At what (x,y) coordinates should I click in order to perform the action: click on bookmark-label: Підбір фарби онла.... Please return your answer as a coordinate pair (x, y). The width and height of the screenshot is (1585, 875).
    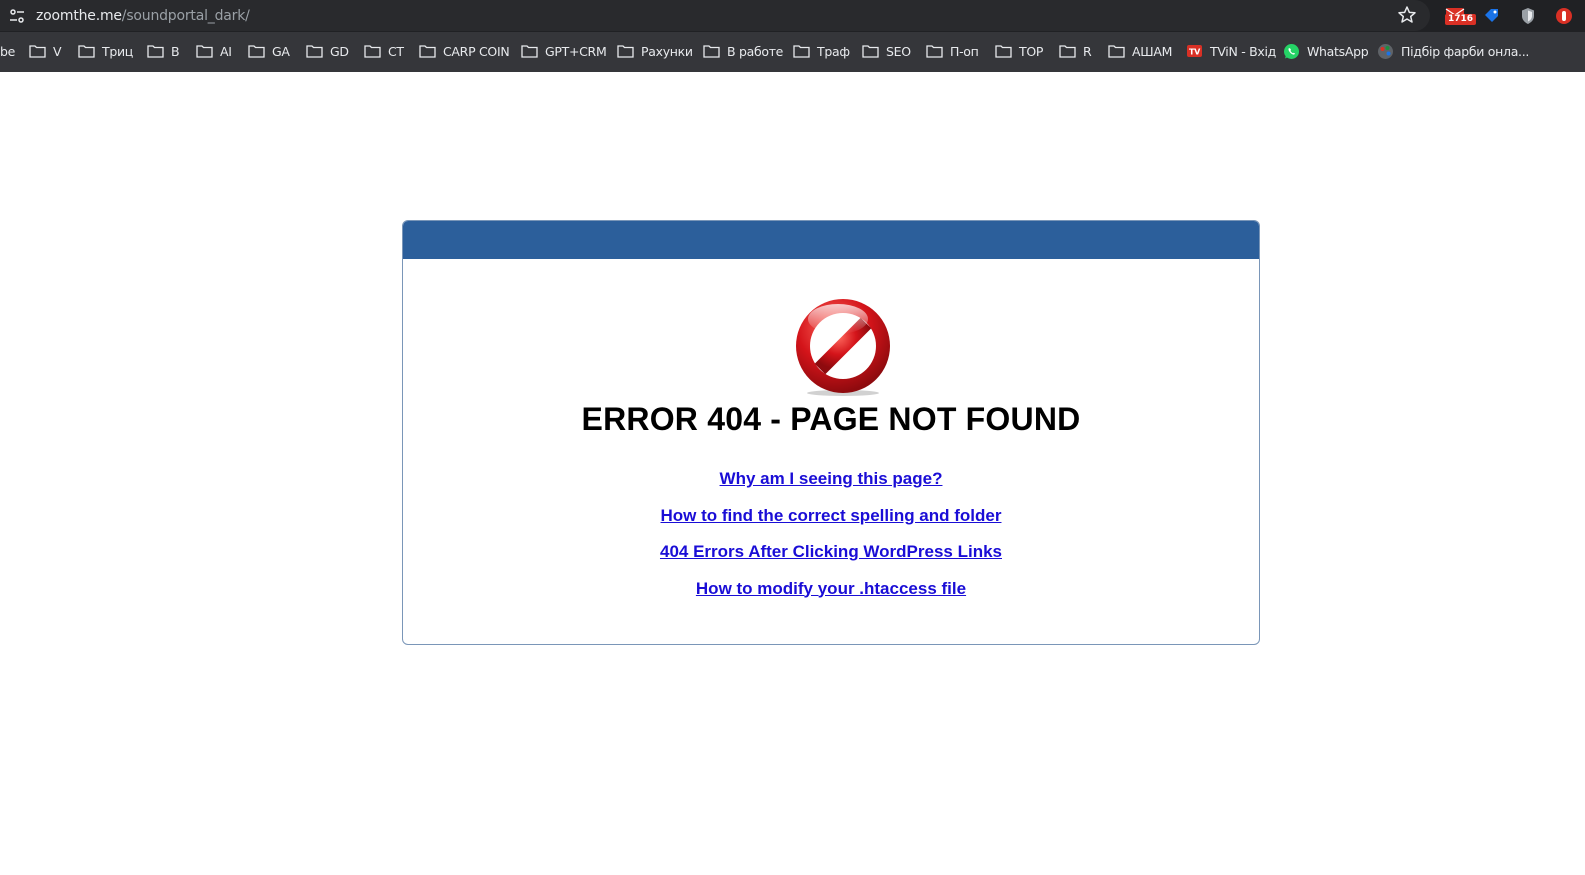
    Looking at the image, I should click on (1465, 51).